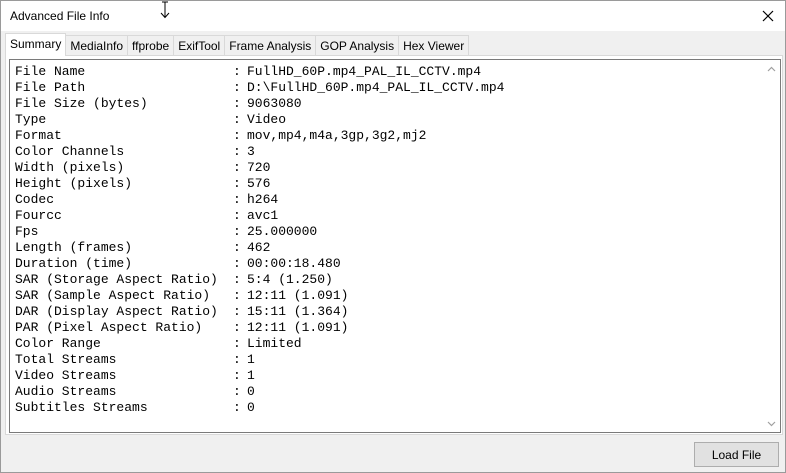 This screenshot has width=786, height=473. I want to click on info-key: Codec, so click(35, 199).